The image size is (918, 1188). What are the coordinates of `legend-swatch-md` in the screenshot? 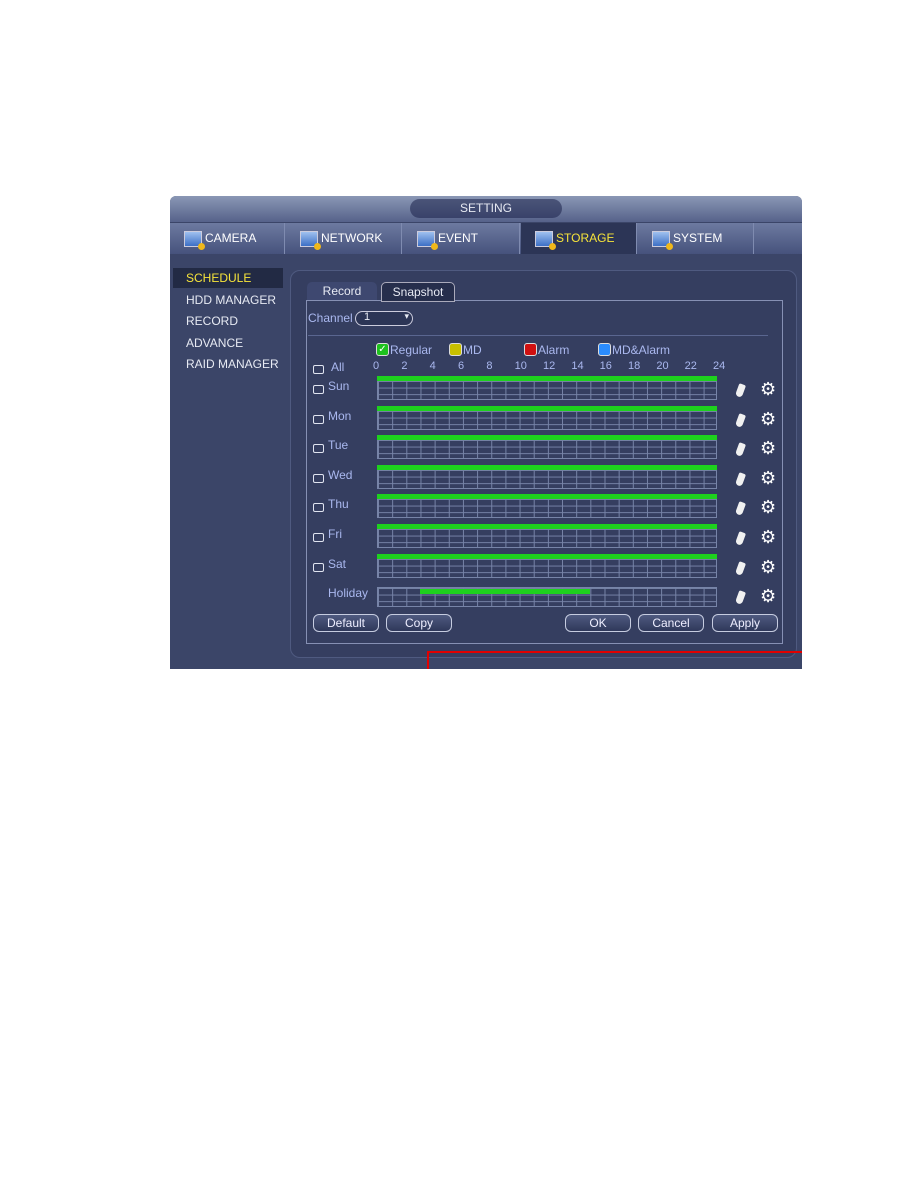 It's located at (455, 349).